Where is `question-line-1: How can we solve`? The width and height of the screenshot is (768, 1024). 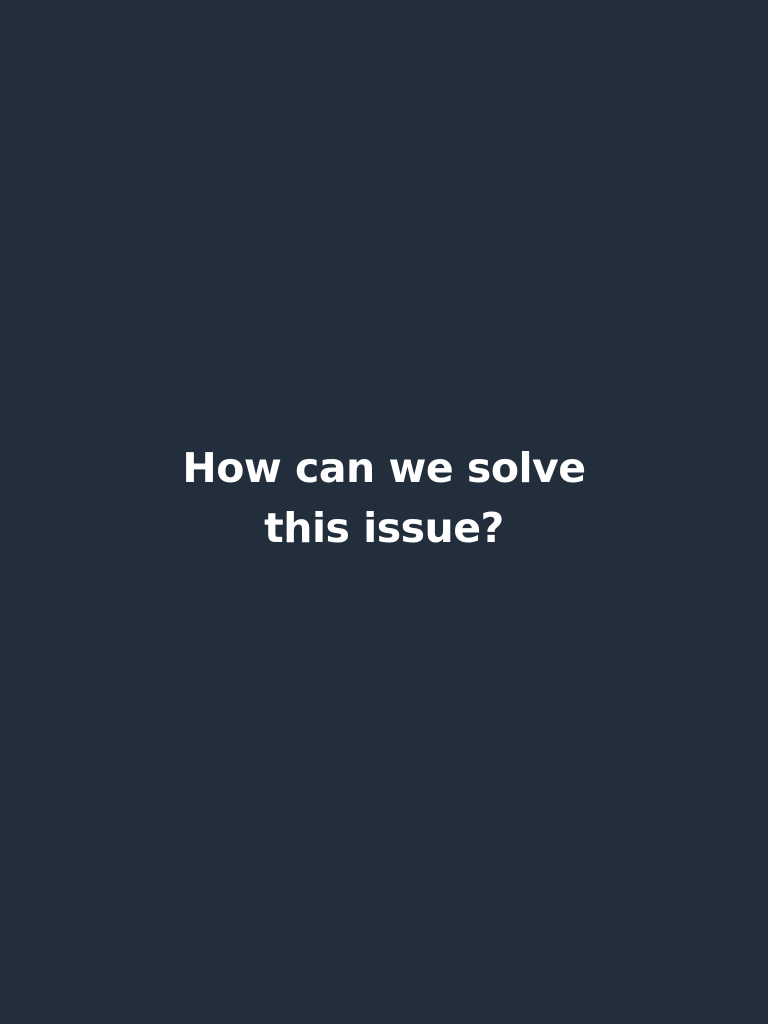
question-line-1: How can we solve is located at coordinates (384, 468).